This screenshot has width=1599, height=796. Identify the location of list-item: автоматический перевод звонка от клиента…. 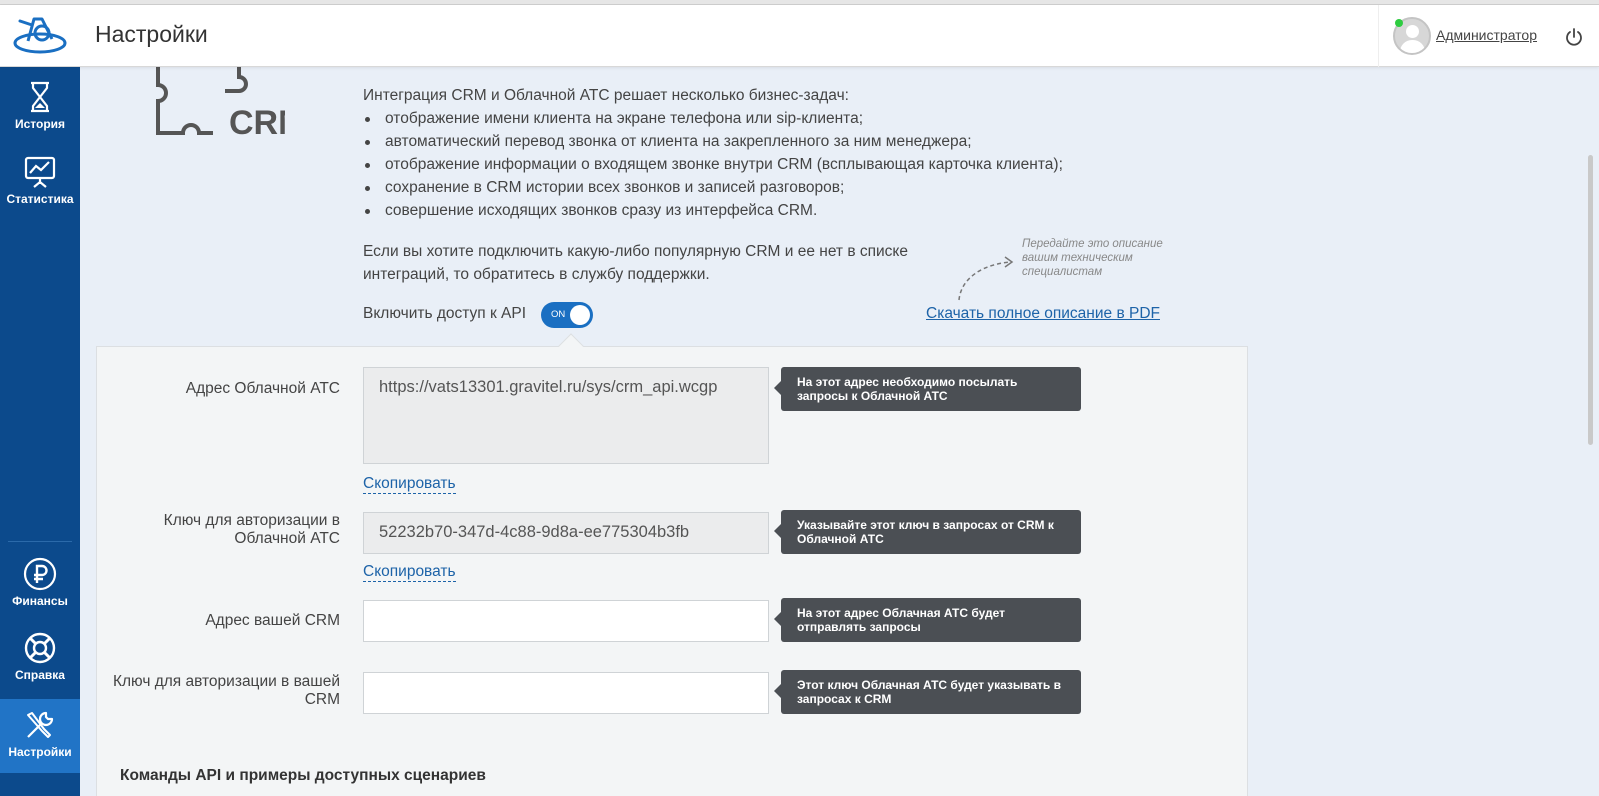
(743, 141).